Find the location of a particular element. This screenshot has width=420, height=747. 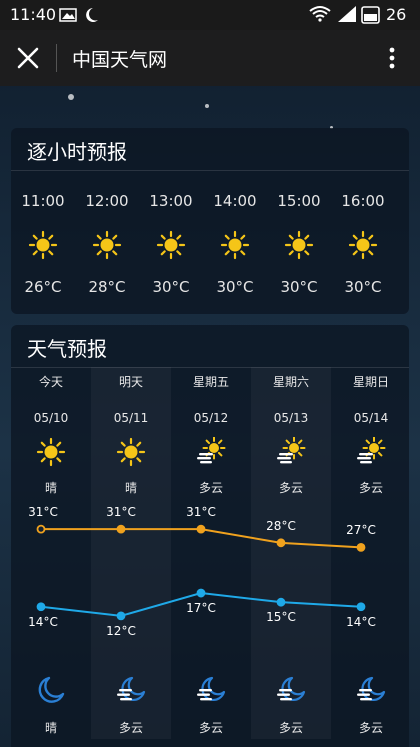

low-temp-label: 17°C is located at coordinates (201, 608).